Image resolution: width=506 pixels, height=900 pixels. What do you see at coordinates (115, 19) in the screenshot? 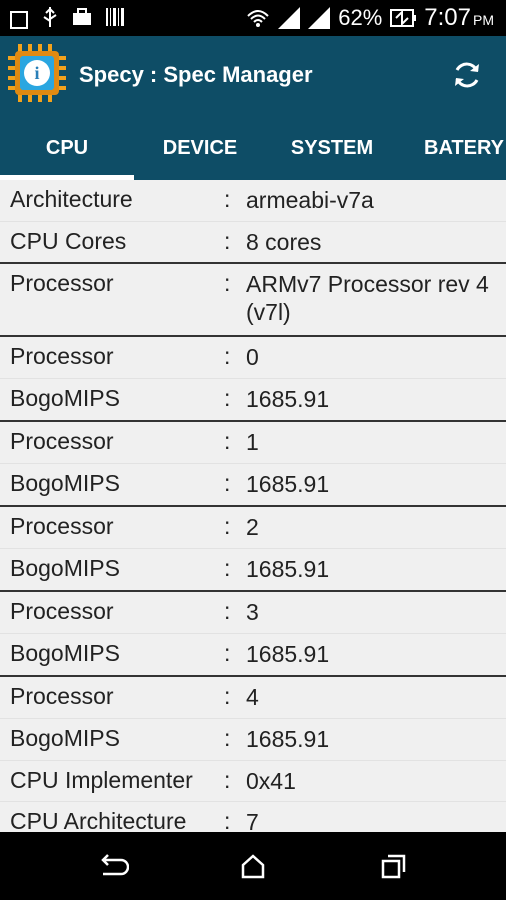
I see `barcode-icon` at bounding box center [115, 19].